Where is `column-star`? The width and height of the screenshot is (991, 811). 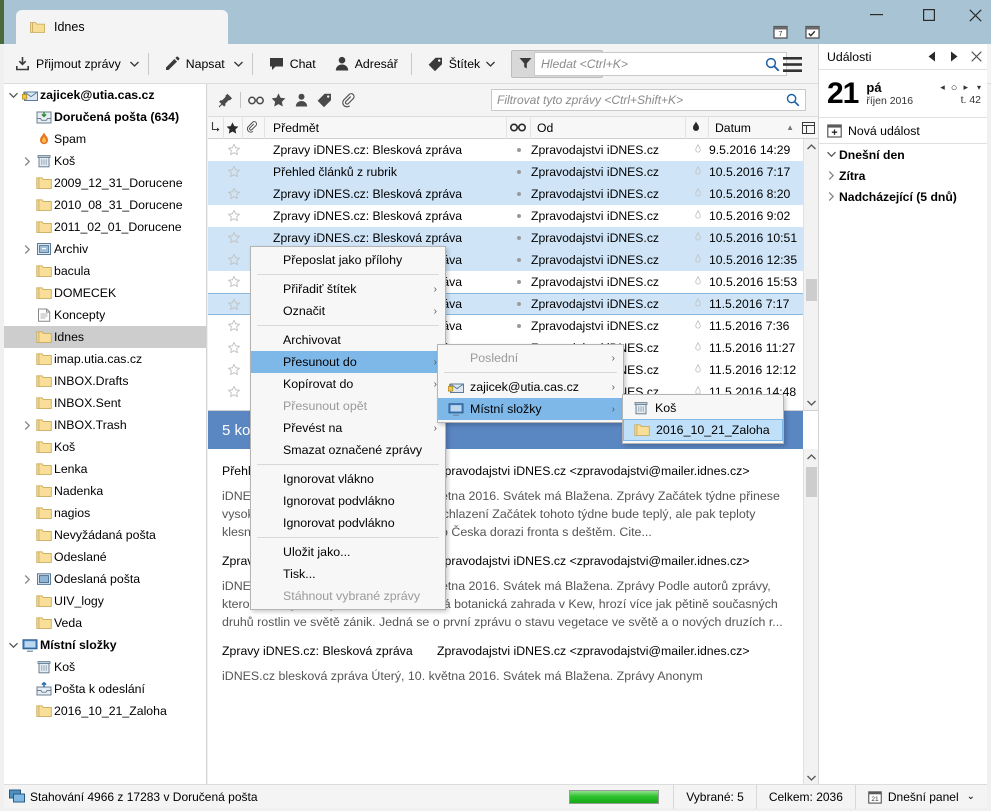
column-star is located at coordinates (233, 127).